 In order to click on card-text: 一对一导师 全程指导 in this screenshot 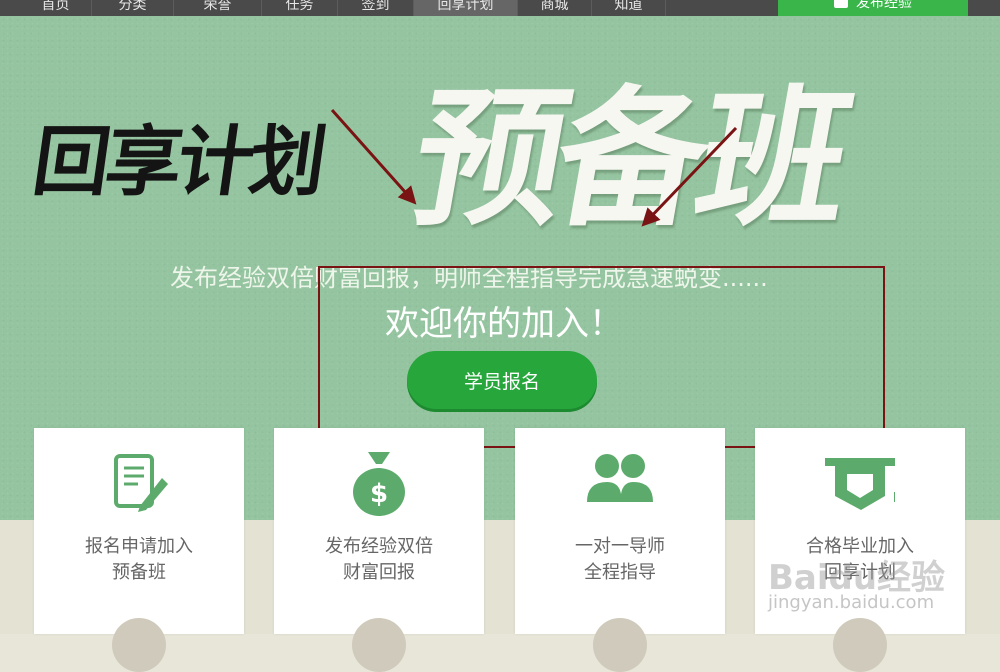, I will do `click(620, 559)`.